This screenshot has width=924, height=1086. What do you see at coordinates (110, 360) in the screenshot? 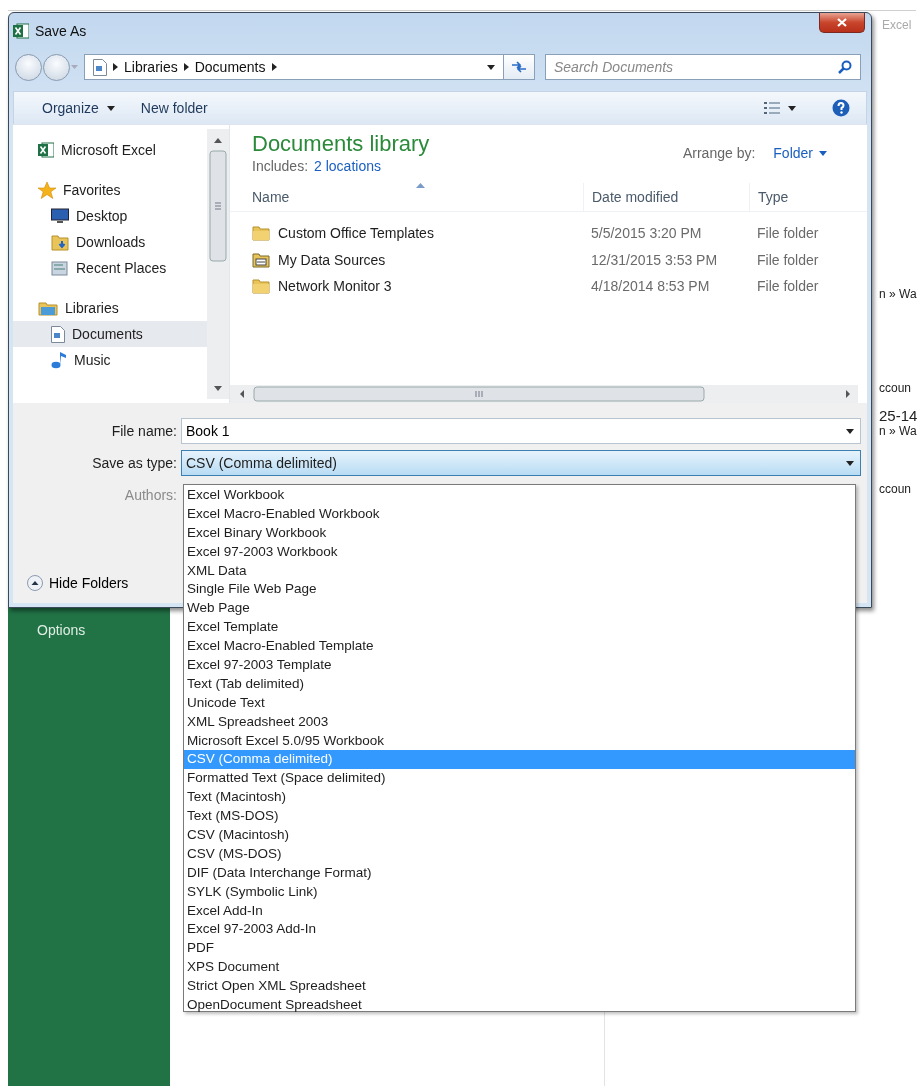
I see `navigation-item: Music` at bounding box center [110, 360].